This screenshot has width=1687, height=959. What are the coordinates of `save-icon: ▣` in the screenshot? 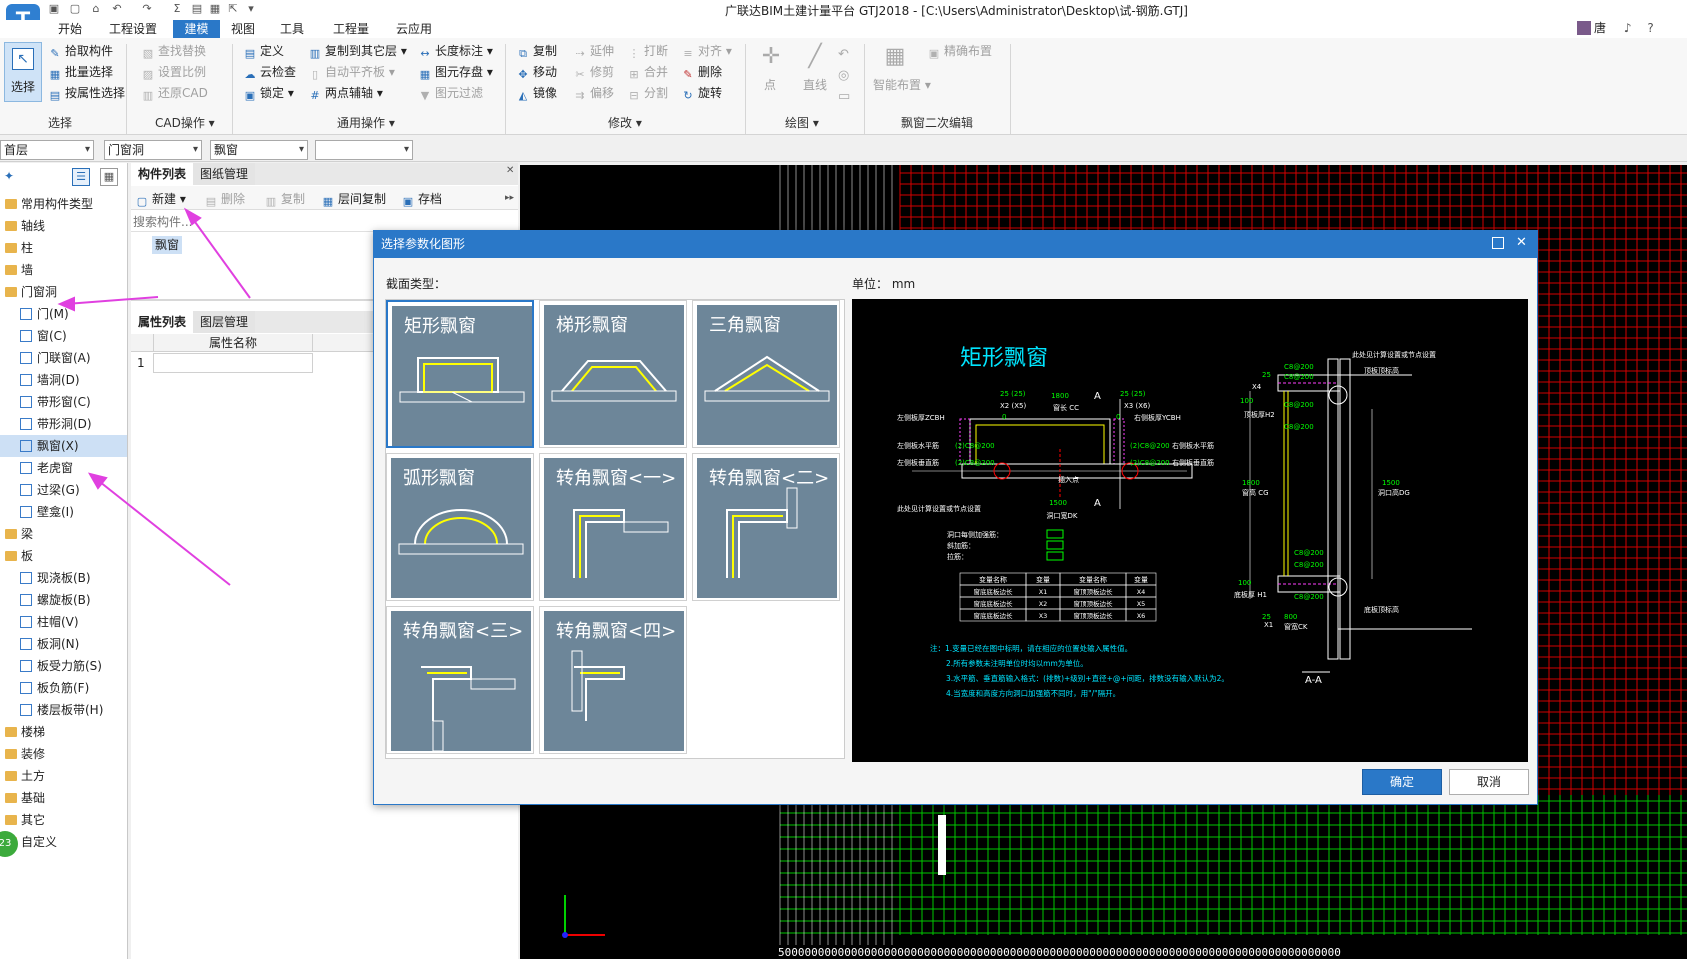 It's located at (54, 9).